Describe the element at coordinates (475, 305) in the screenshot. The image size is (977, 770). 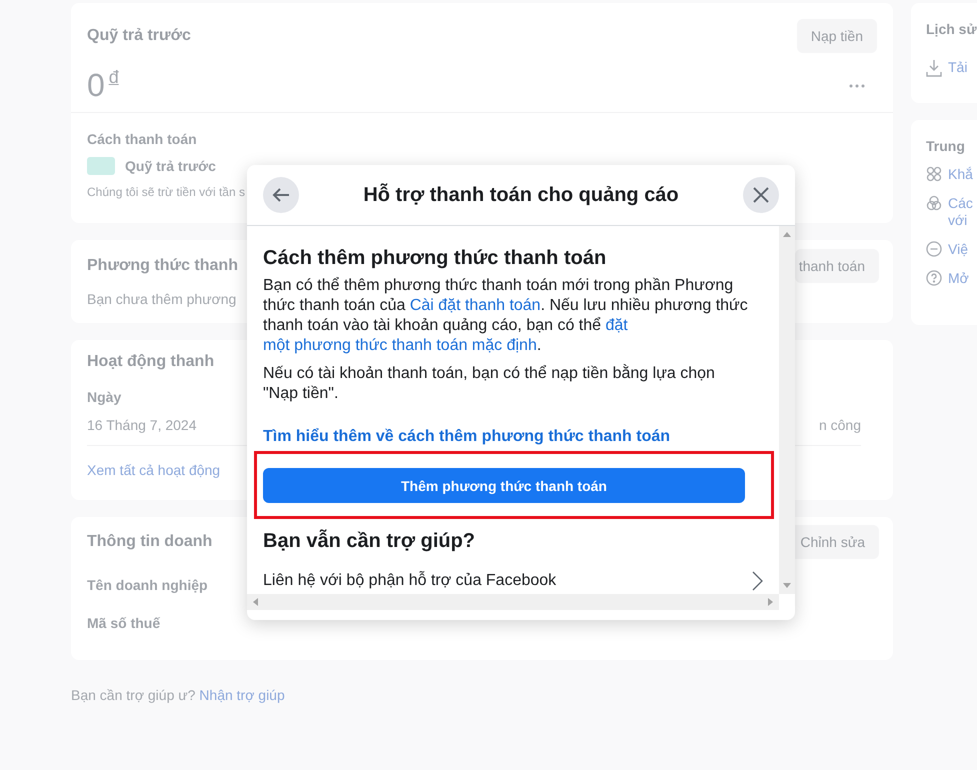
I see `link: Cài đặt thanh toán` at that location.